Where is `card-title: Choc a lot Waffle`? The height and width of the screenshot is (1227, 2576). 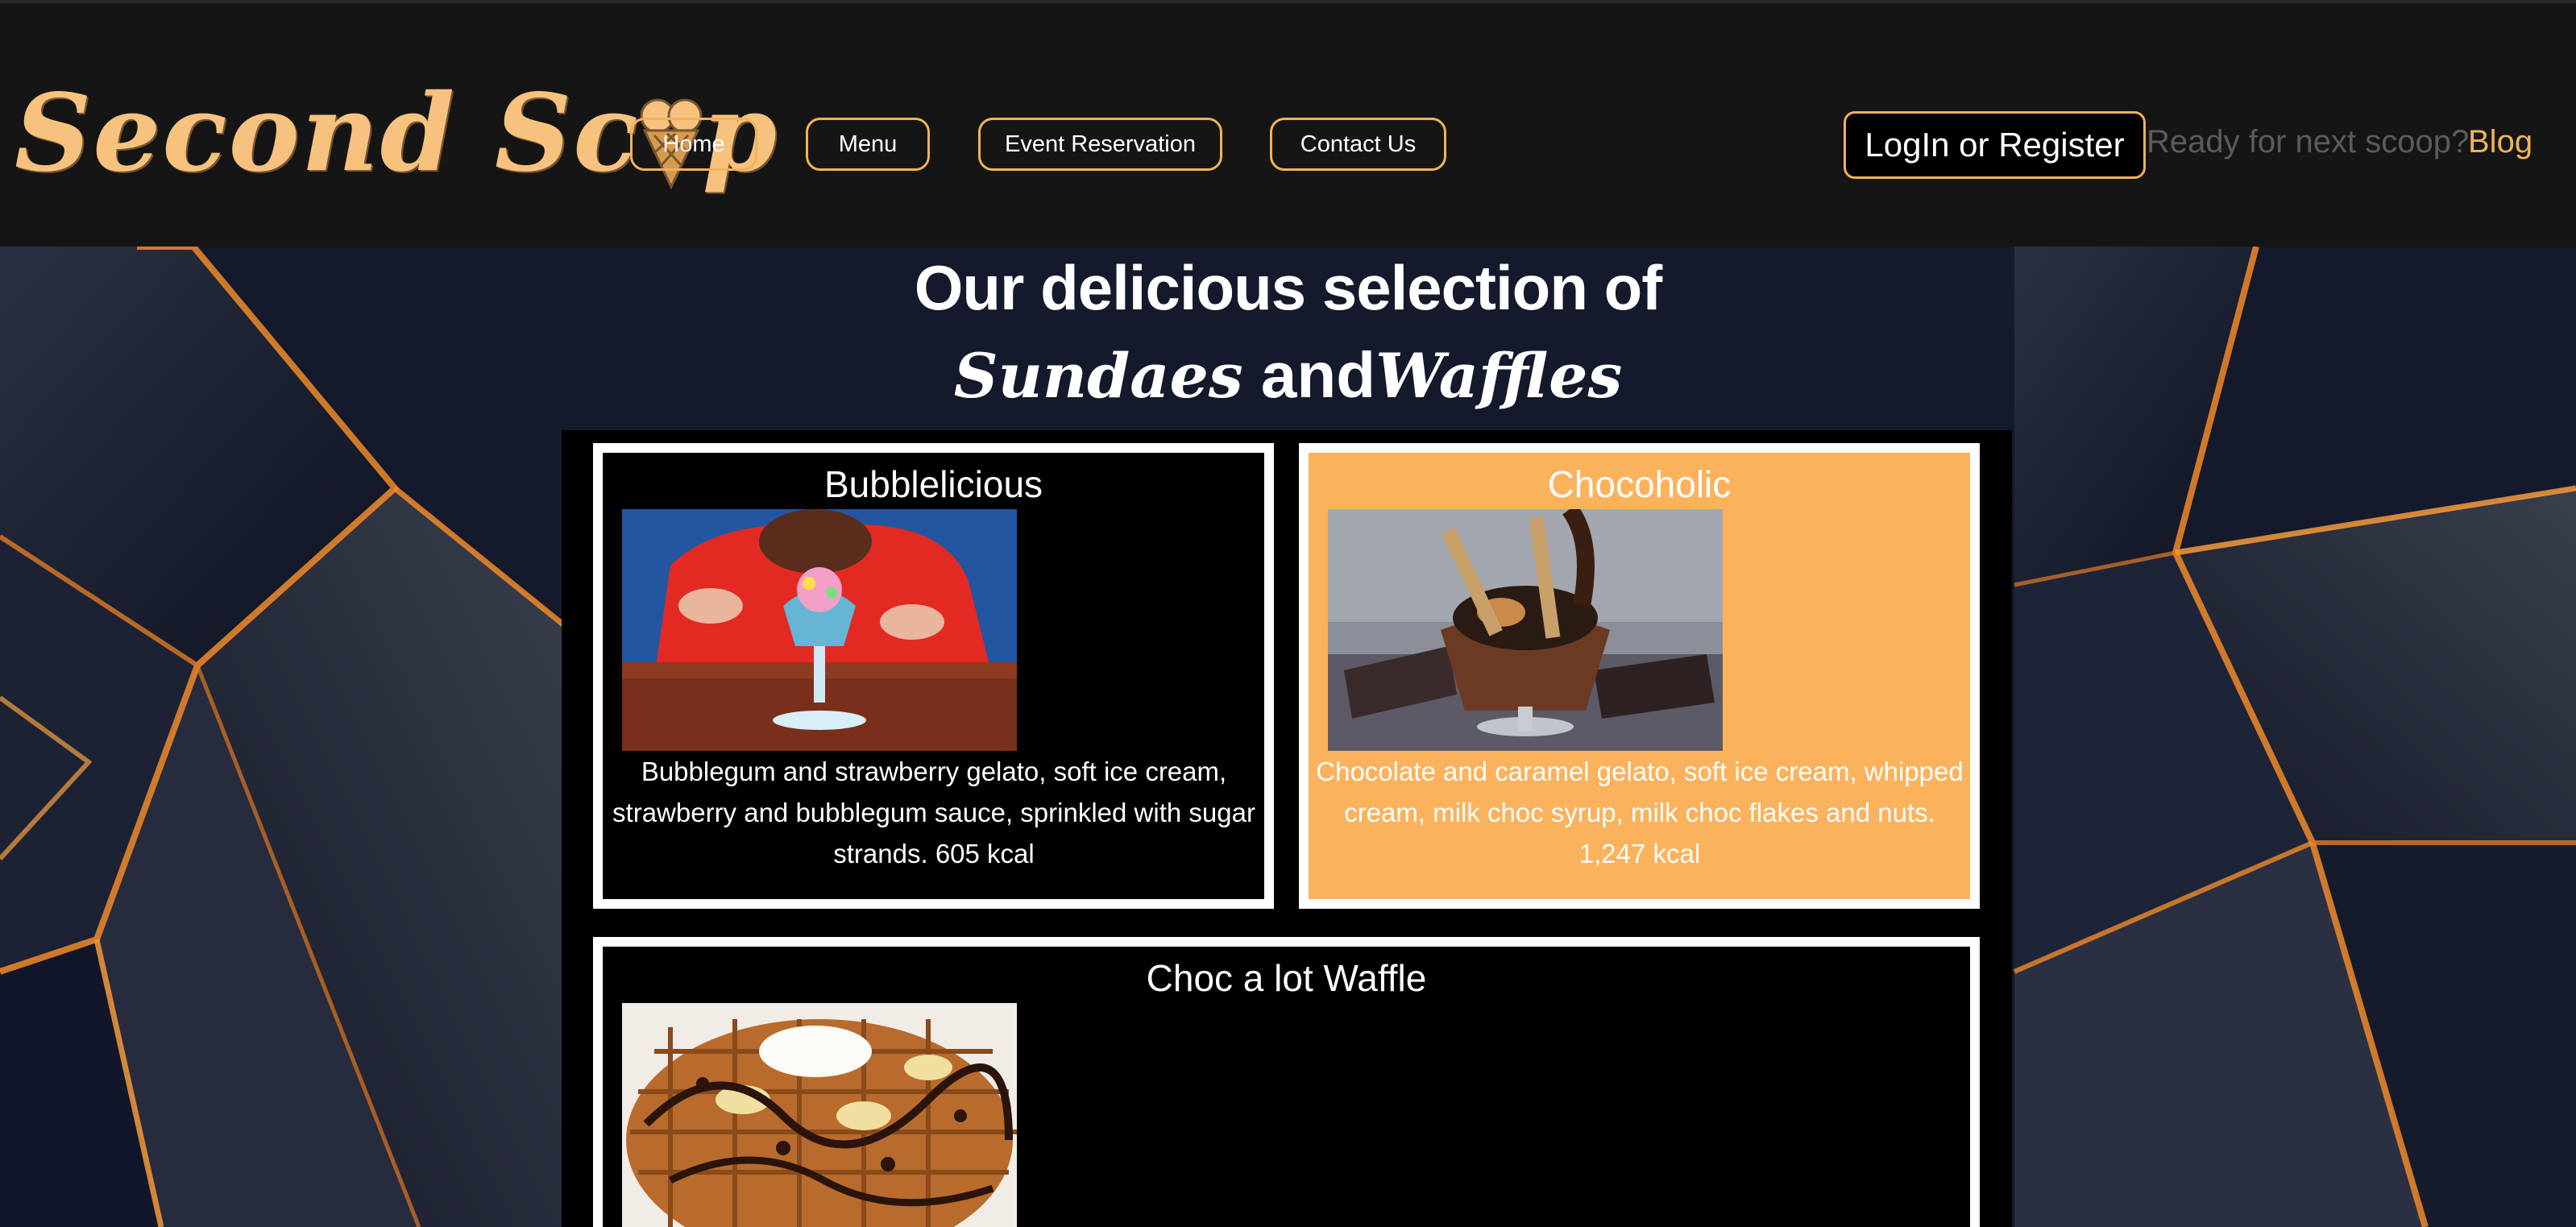
card-title: Choc a lot Waffle is located at coordinates (1286, 978).